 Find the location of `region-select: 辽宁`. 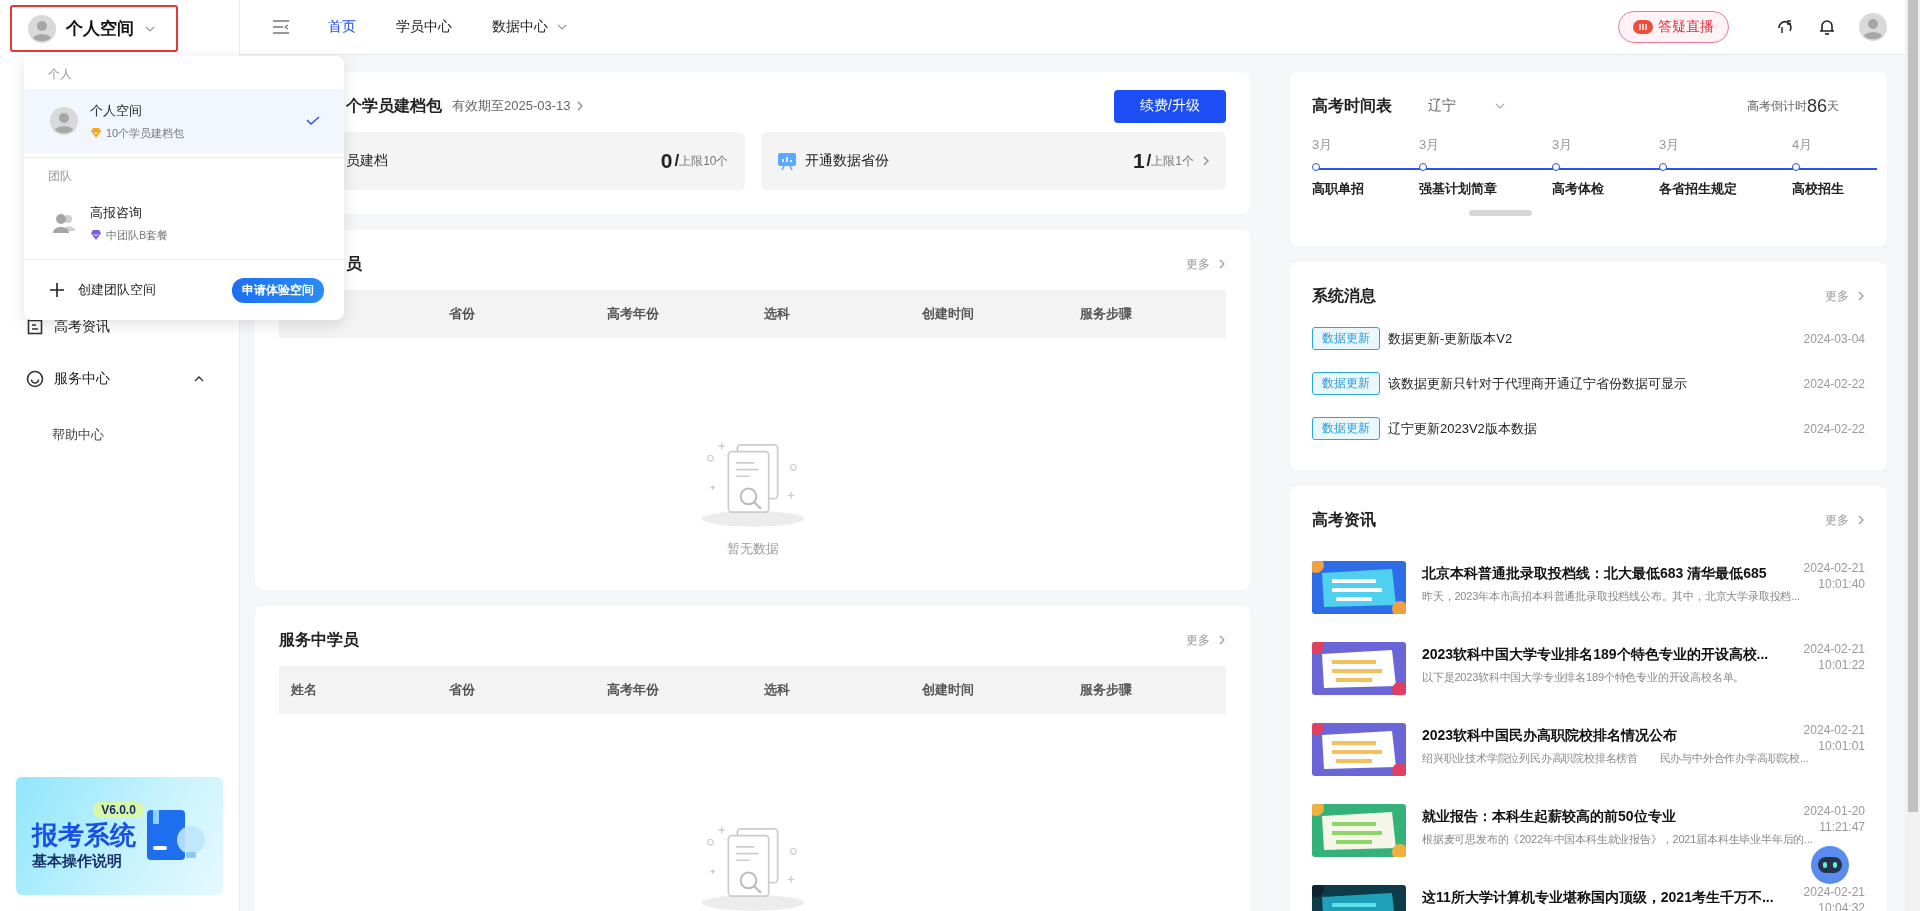

region-select: 辽宁 is located at coordinates (1467, 106).